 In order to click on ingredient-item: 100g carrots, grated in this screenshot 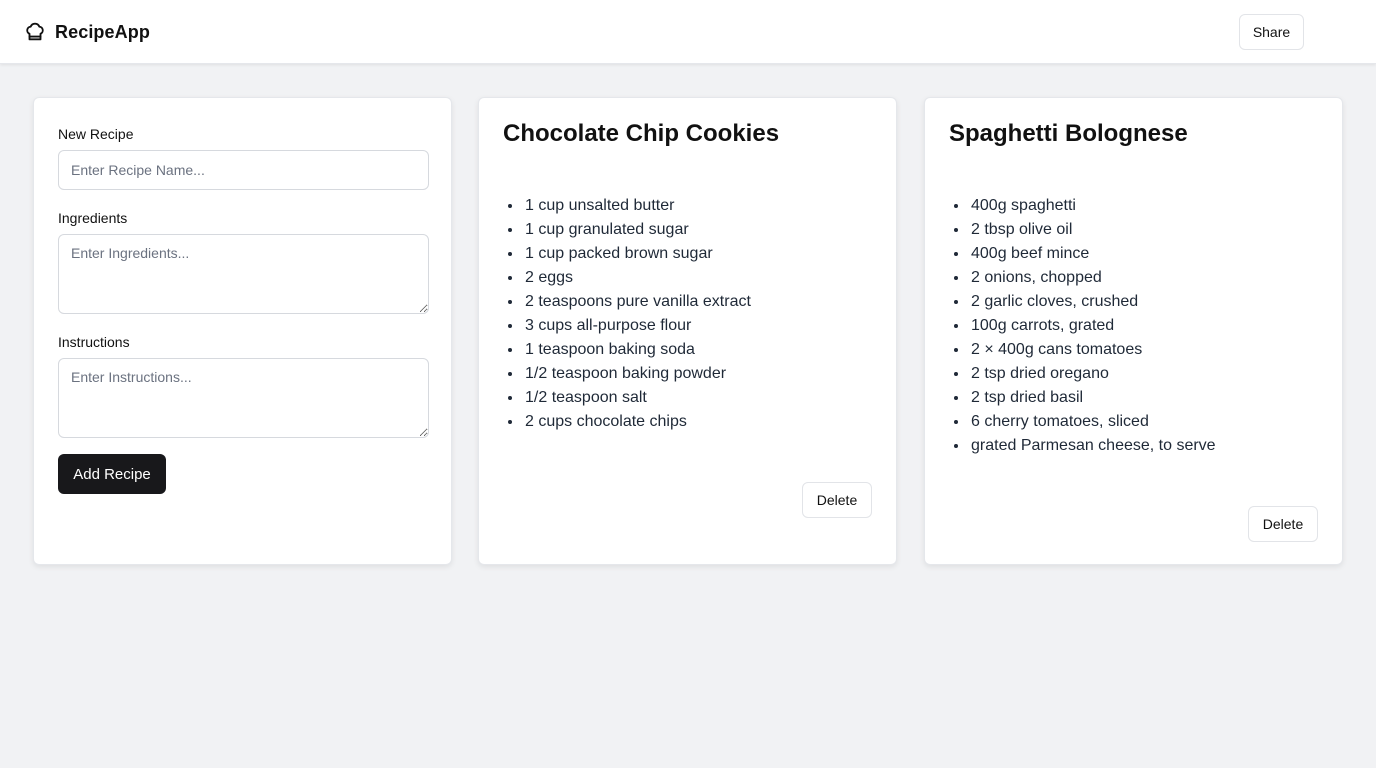, I will do `click(1092, 326)`.